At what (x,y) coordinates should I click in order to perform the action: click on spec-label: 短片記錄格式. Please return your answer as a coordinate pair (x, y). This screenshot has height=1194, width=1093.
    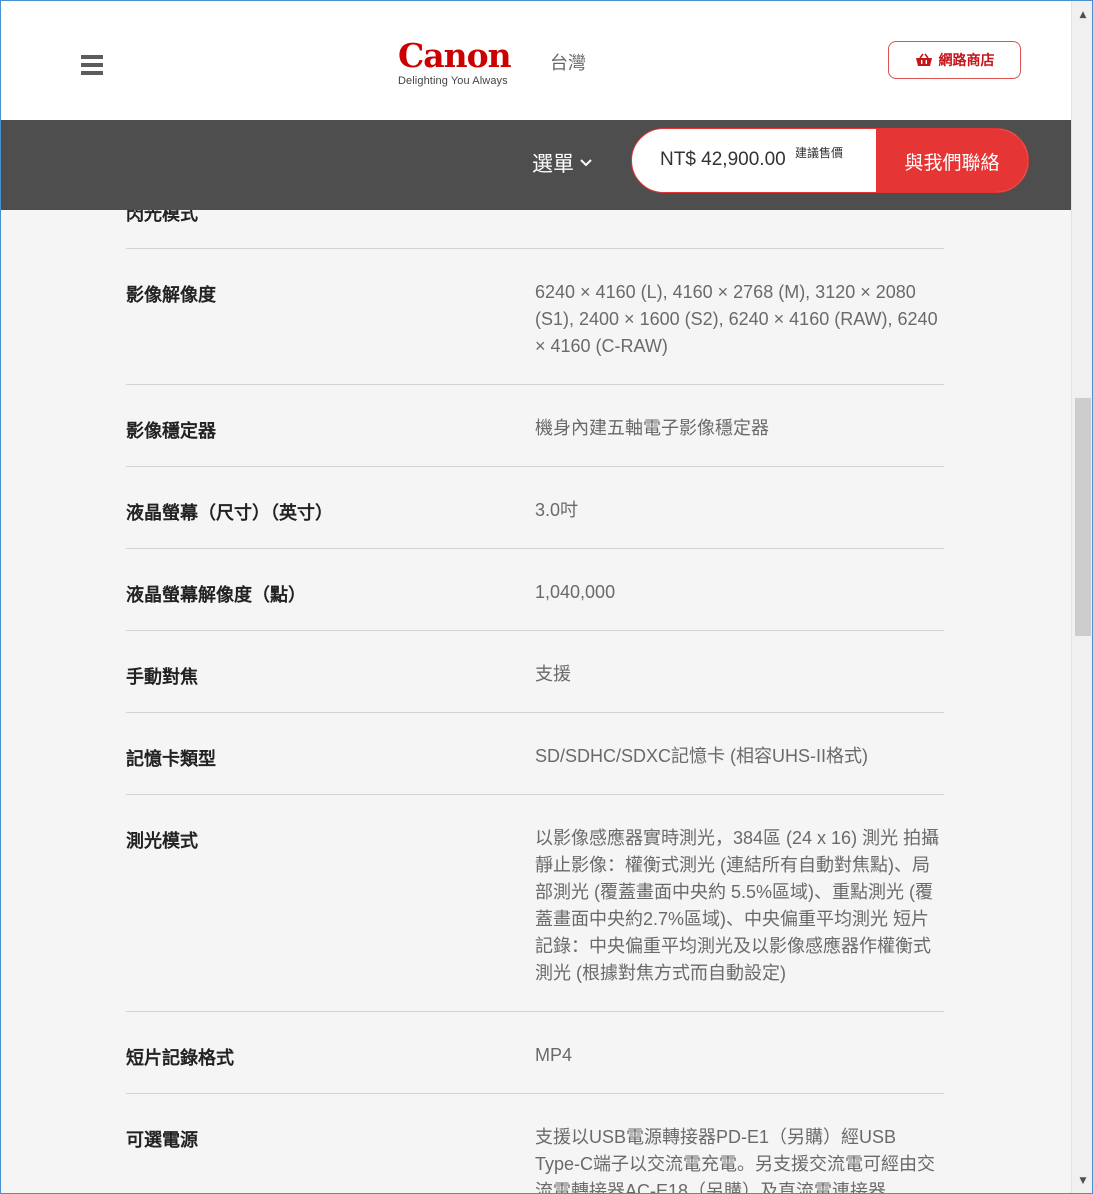
    Looking at the image, I should click on (180, 1058).